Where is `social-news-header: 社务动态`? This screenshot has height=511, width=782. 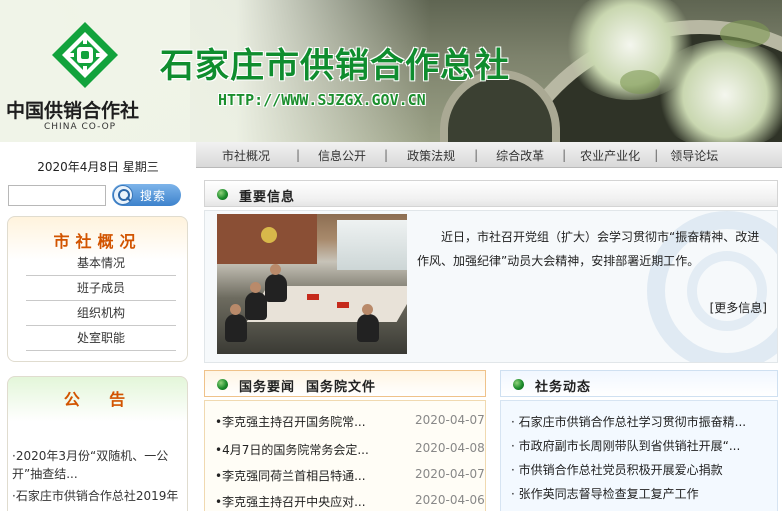 social-news-header: 社务动态 is located at coordinates (639, 383).